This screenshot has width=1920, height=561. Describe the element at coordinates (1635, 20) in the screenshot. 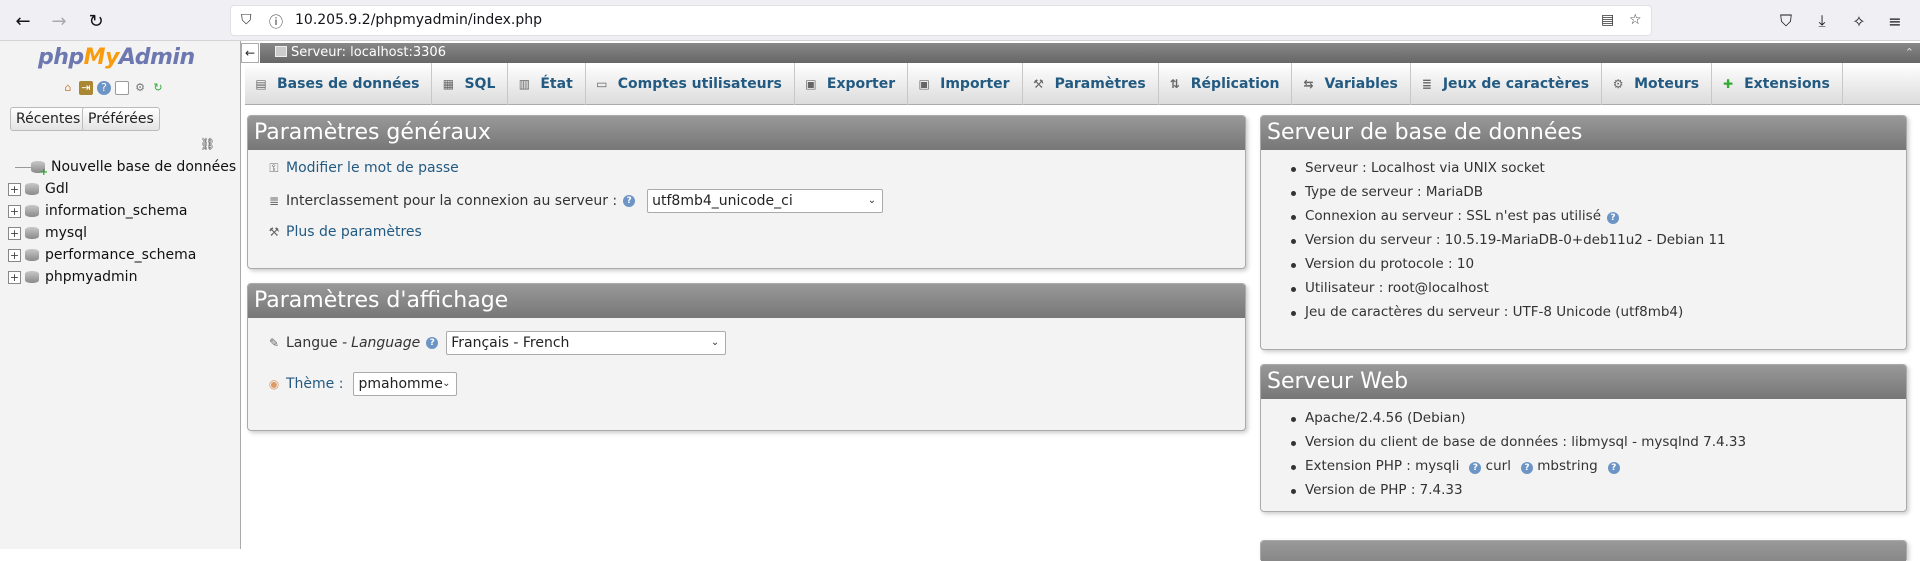

I see `bookmark-star-icon: ☆` at that location.